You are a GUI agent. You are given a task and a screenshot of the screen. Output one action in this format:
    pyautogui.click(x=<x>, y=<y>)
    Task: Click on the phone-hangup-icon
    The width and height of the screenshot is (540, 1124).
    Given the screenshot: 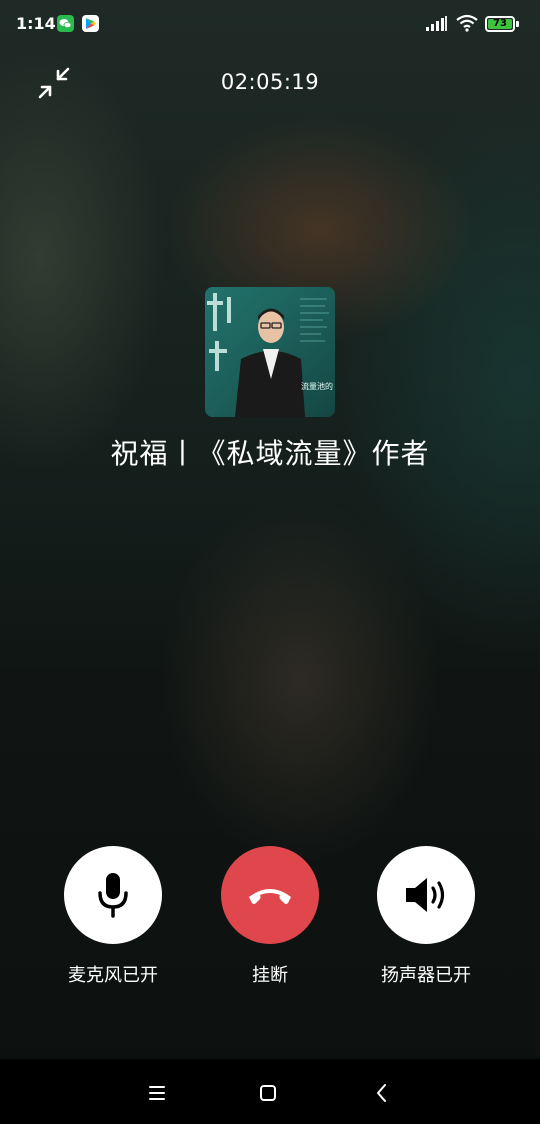 What is the action you would take?
    pyautogui.click(x=270, y=896)
    